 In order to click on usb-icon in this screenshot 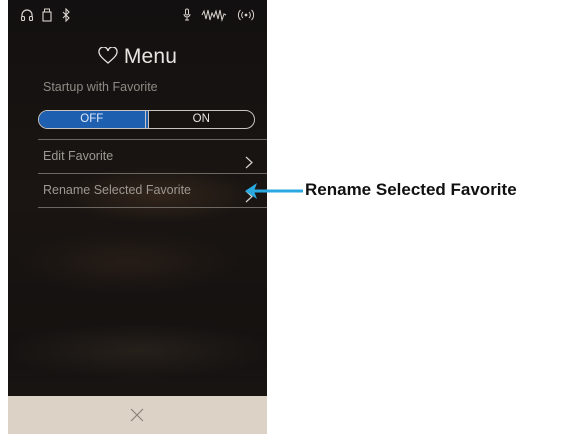, I will do `click(47, 17)`.